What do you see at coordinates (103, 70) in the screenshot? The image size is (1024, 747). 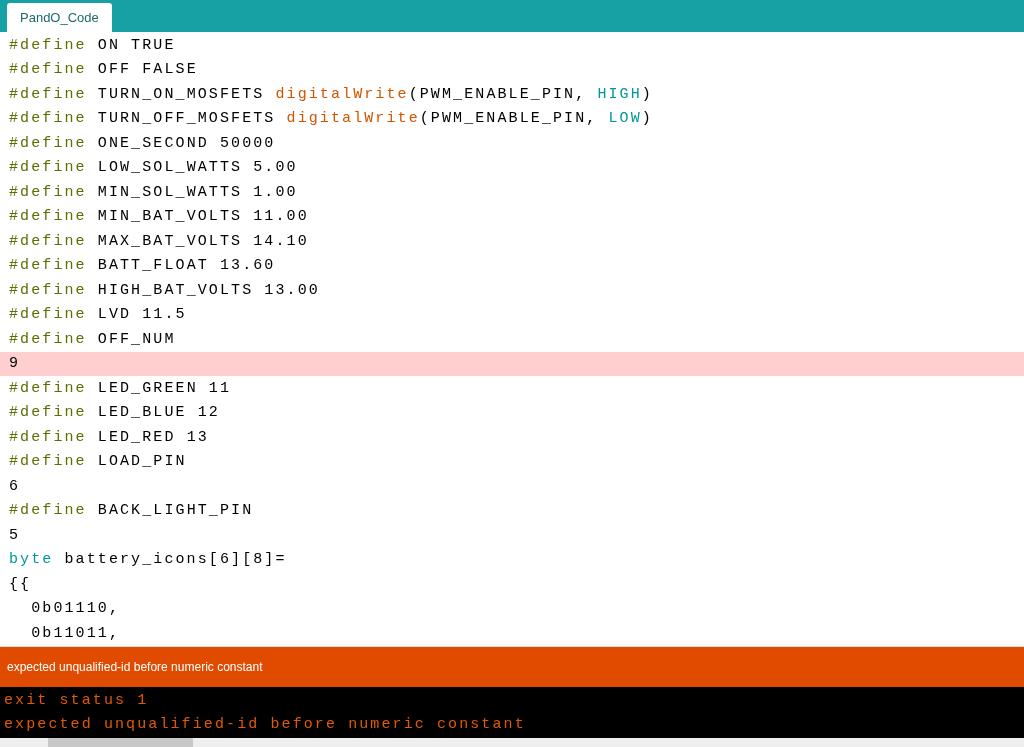 I see `code-line: #define OFF FALSE` at bounding box center [103, 70].